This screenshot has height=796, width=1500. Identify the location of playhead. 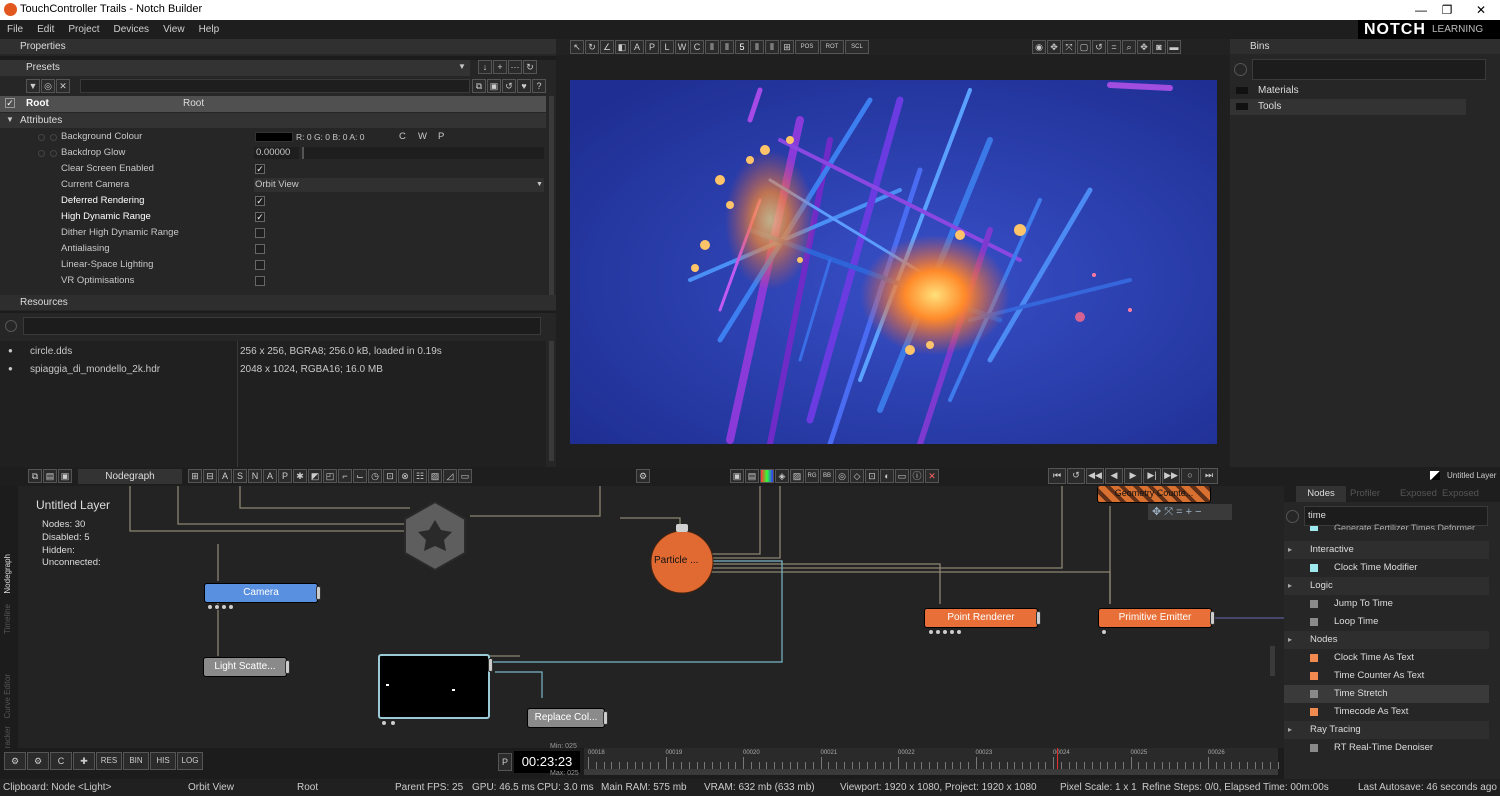
(1057, 758).